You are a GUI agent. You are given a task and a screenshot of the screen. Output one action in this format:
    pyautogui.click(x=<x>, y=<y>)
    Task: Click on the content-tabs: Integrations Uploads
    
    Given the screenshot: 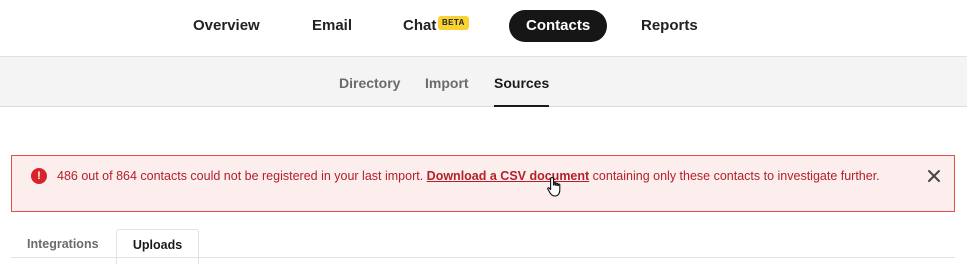 What is the action you would take?
    pyautogui.click(x=483, y=246)
    